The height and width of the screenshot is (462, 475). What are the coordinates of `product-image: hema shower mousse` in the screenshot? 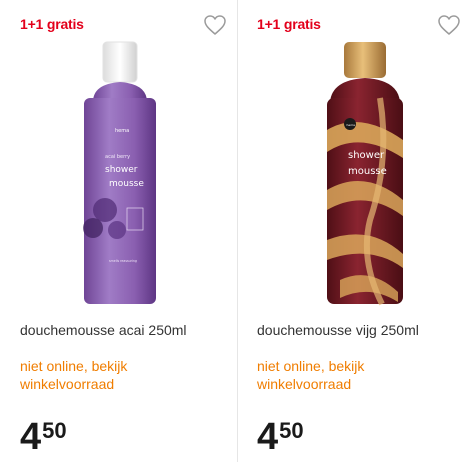 It's located at (365, 174).